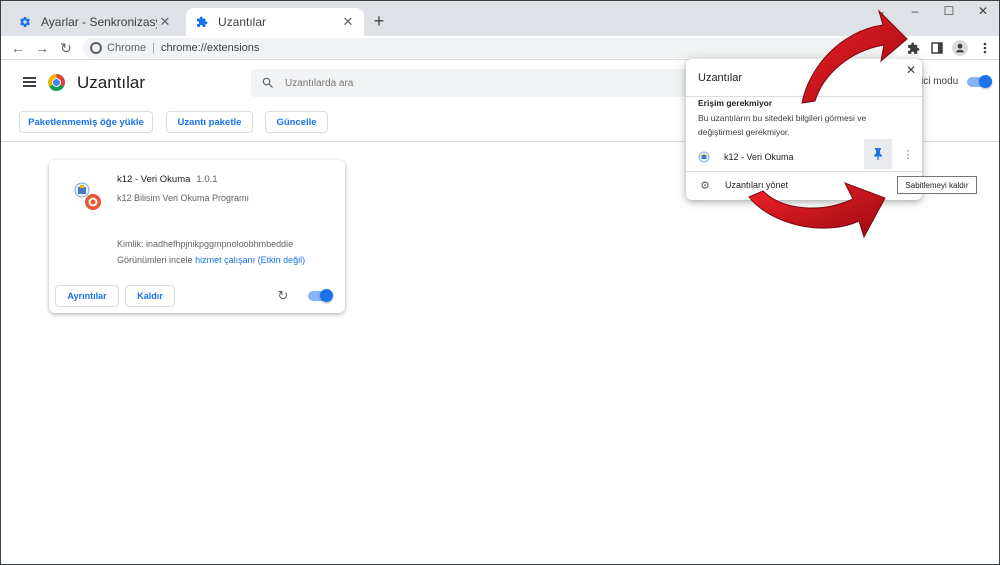  Describe the element at coordinates (937, 185) in the screenshot. I see `unpin-tooltip: Sabitlemeyi kaldır` at that location.